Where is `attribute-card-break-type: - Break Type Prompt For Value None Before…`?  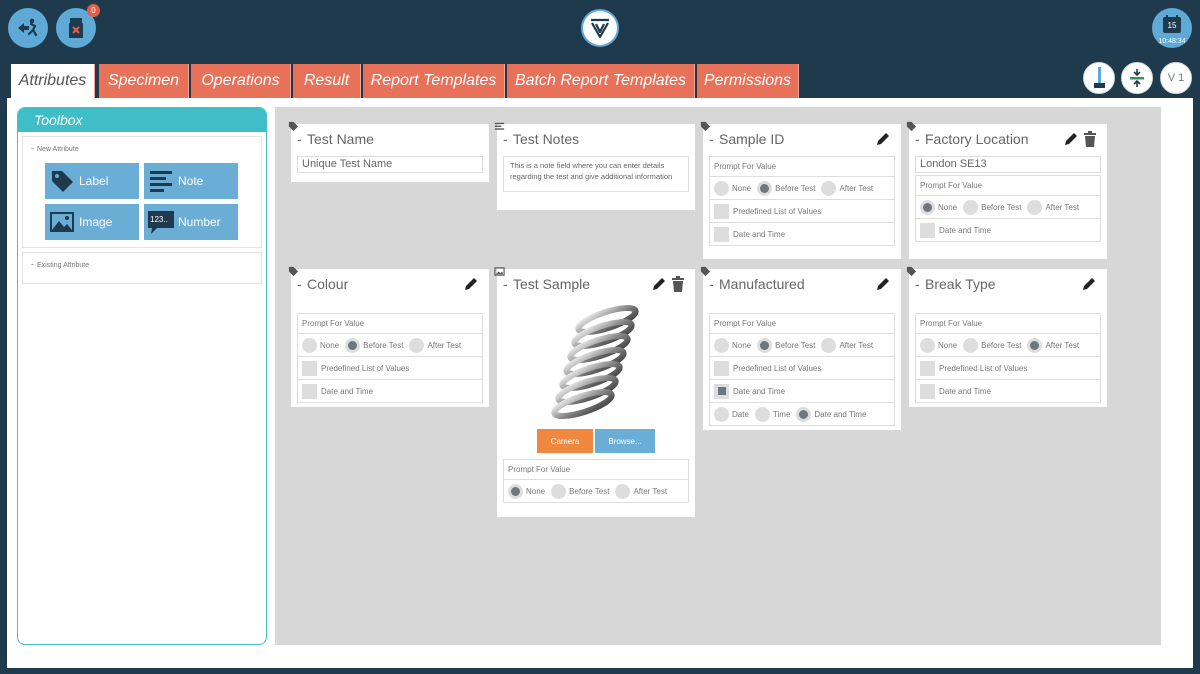 attribute-card-break-type: - Break Type Prompt For Value None Before… is located at coordinates (1006, 336).